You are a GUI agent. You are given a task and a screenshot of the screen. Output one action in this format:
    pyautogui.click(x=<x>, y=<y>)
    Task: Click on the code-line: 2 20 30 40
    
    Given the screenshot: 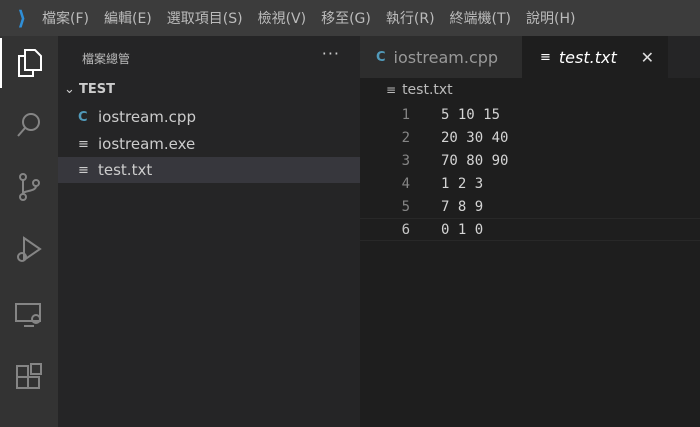 What is the action you would take?
    pyautogui.click(x=530, y=137)
    